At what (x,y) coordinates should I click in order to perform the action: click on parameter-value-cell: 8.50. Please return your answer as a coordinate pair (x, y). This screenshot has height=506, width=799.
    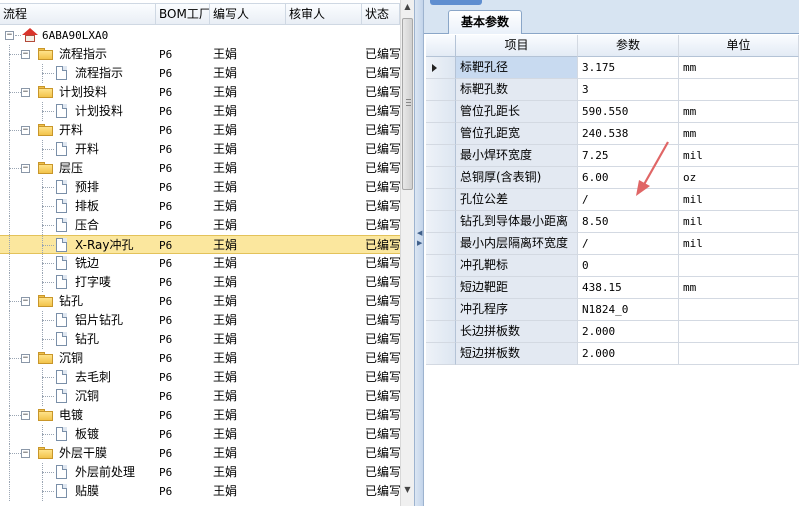
    Looking at the image, I should click on (628, 222).